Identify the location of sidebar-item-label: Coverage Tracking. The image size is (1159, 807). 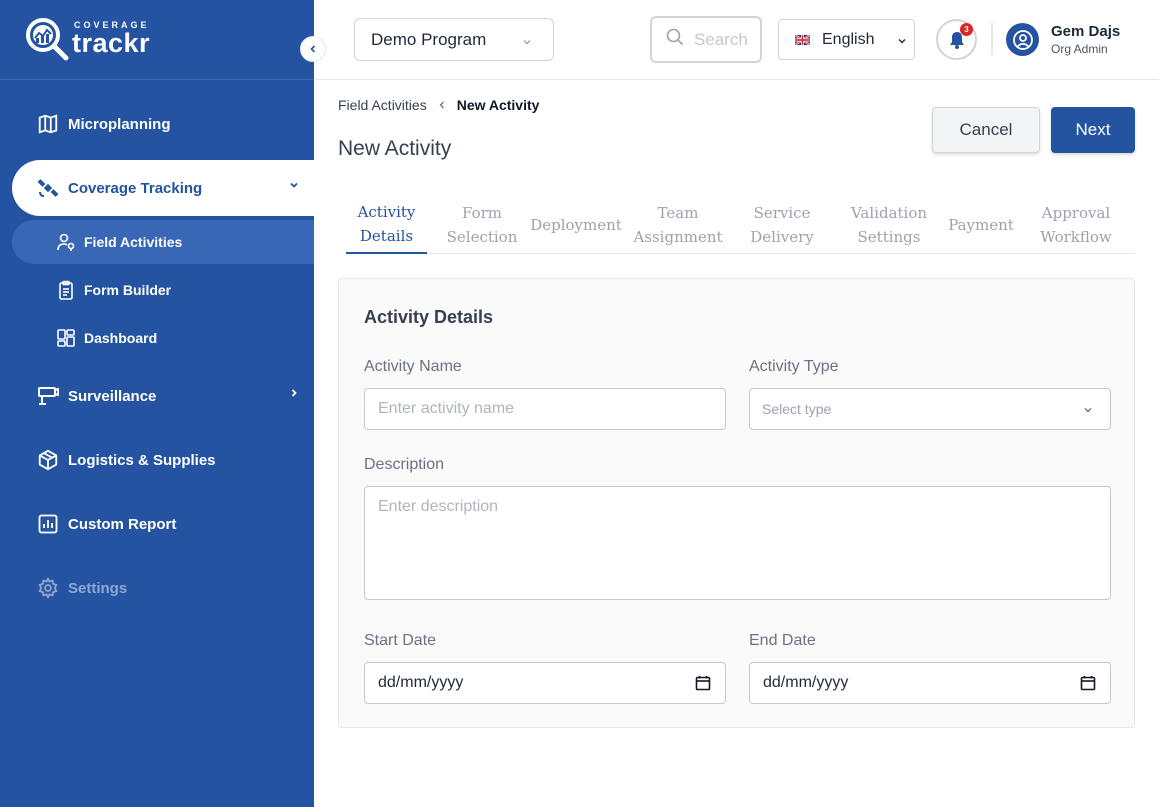
(135, 188).